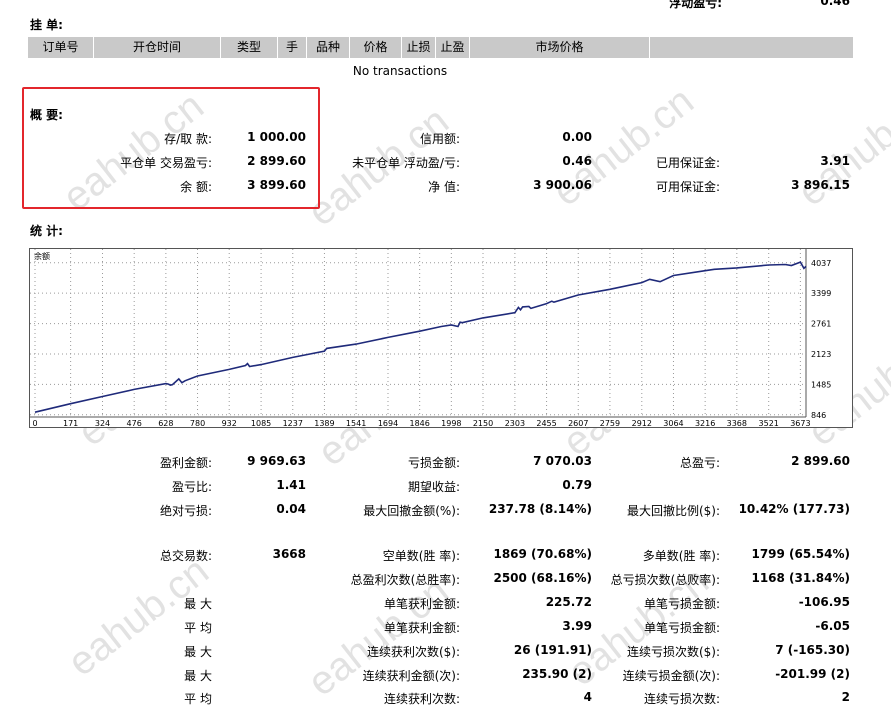  Describe the element at coordinates (198, 699) in the screenshot. I see `stat-label: 平 均` at that location.